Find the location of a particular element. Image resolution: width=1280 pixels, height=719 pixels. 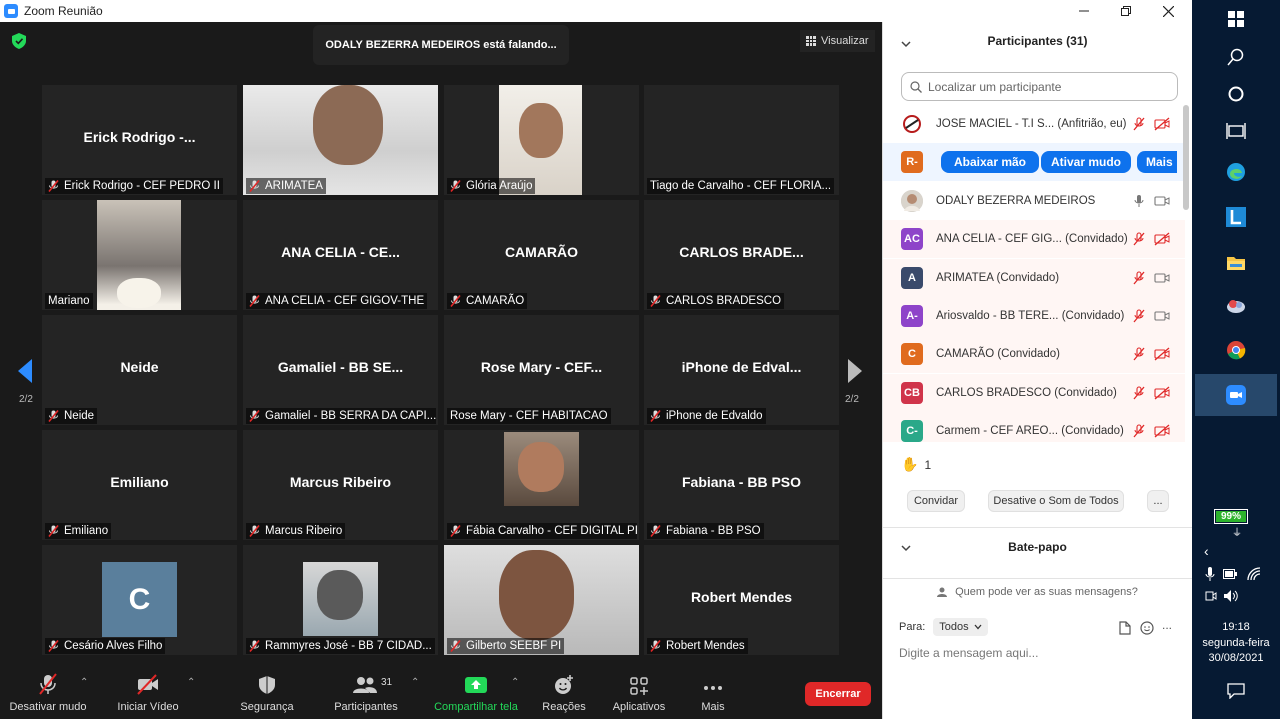

chat-recipient-select: Todos is located at coordinates (960, 627).